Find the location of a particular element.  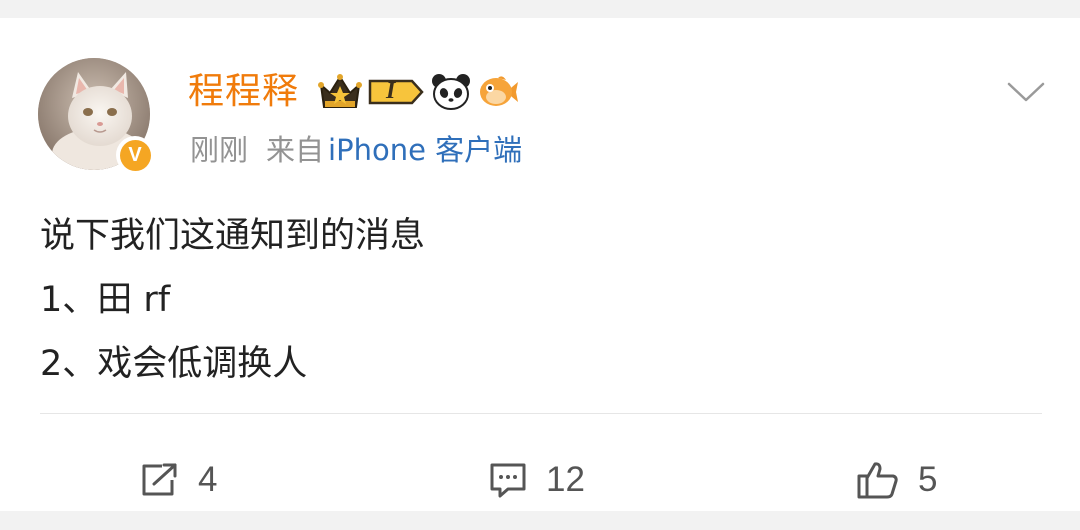

crown-icon is located at coordinates (340, 92).